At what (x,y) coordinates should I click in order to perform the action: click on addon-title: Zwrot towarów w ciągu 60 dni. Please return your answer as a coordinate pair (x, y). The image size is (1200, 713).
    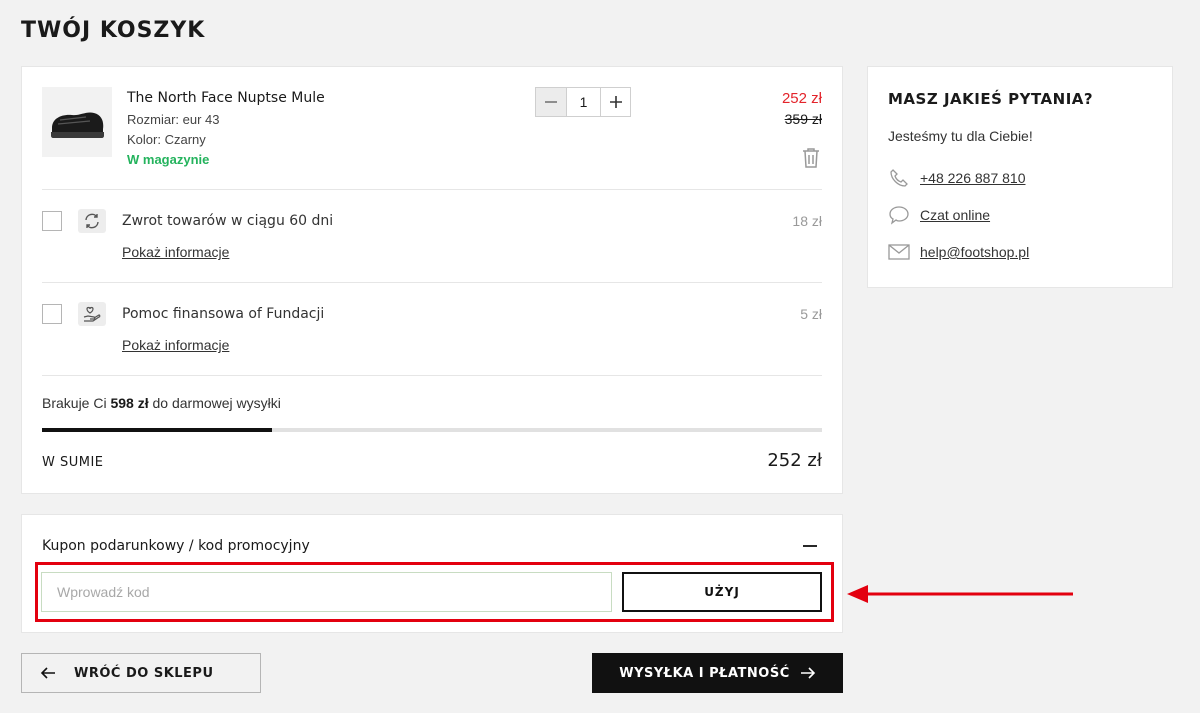
    Looking at the image, I should click on (228, 221).